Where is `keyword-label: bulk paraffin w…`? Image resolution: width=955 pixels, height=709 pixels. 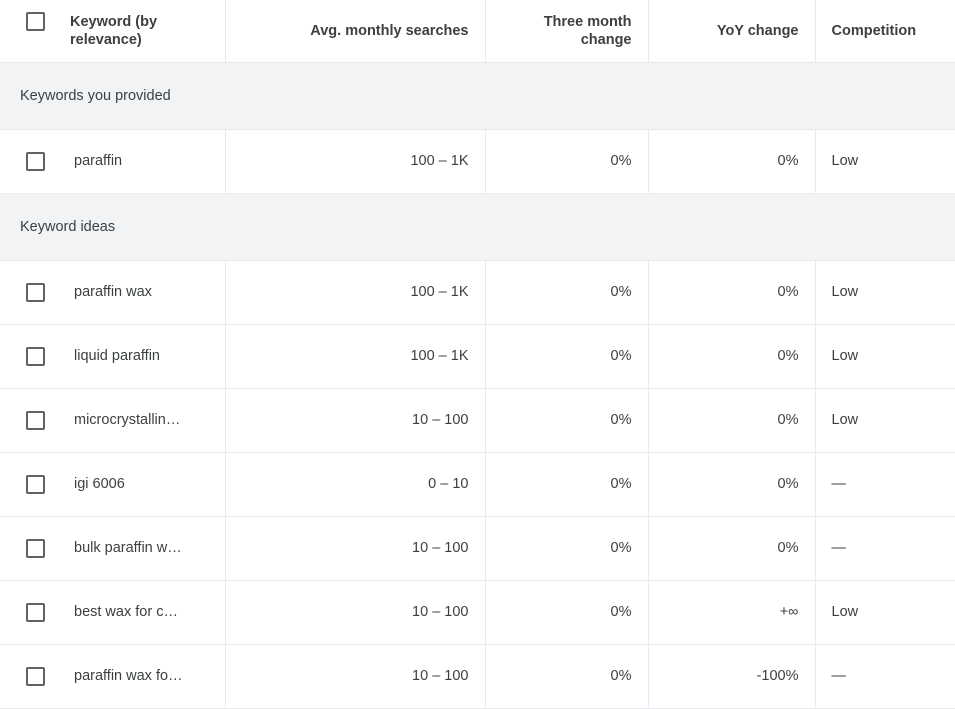
keyword-label: bulk paraffin w… is located at coordinates (126, 548).